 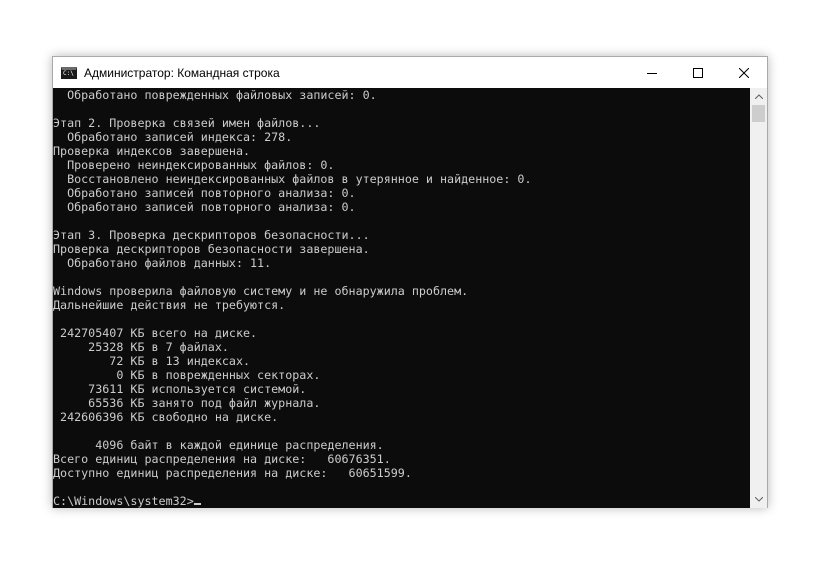 I want to click on console-app-icon: C:\, so click(x=69, y=72).